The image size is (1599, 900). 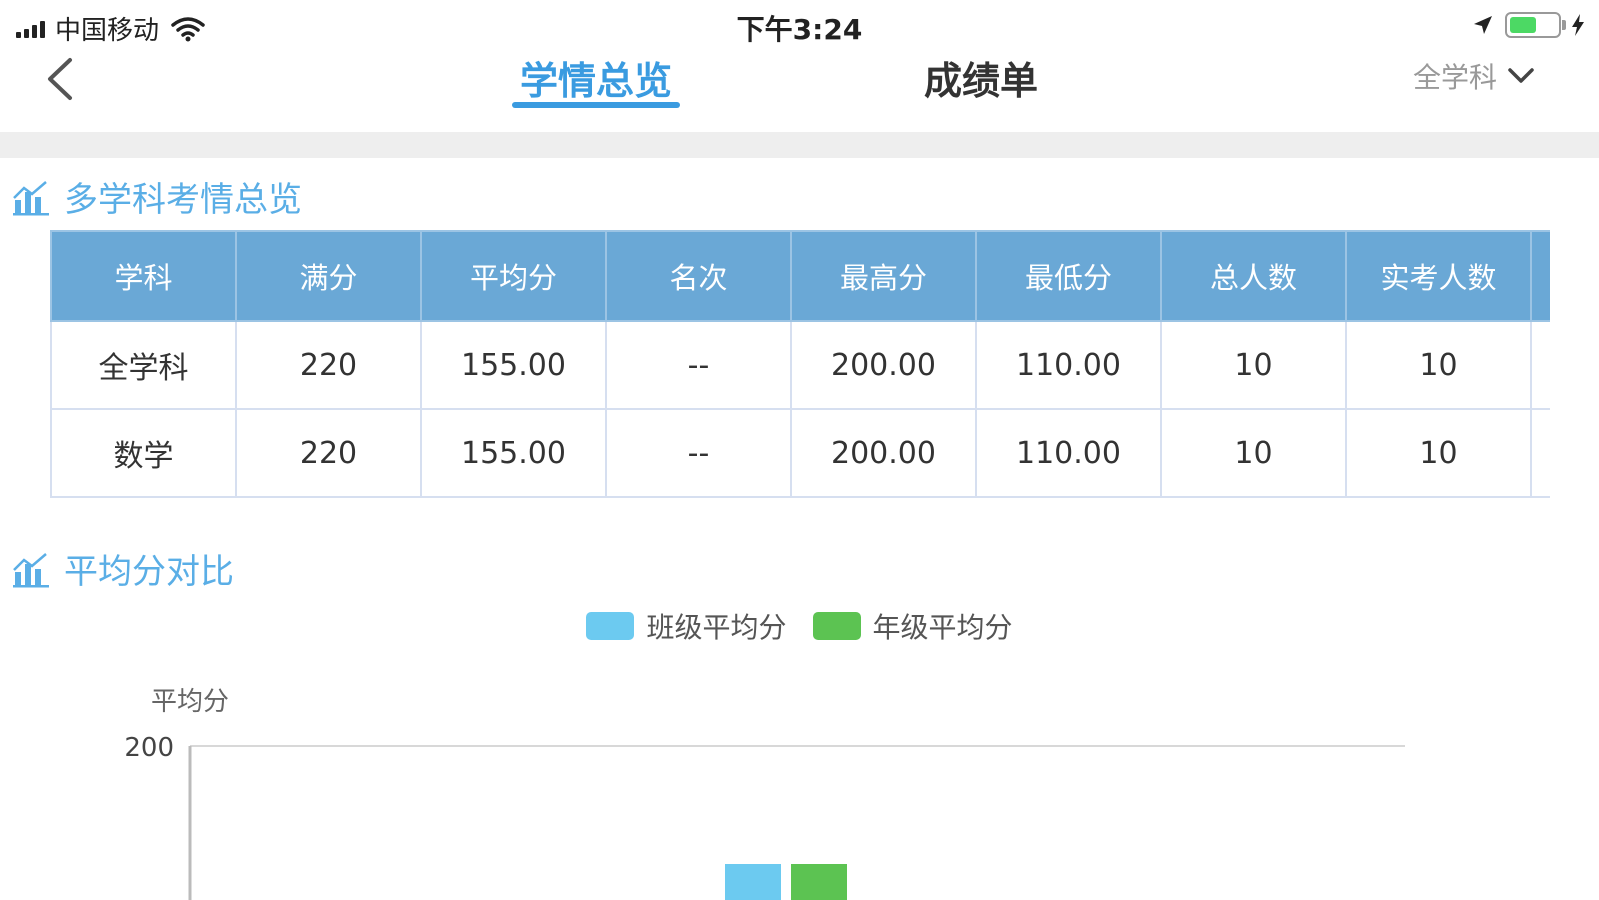 I want to click on column-header: 总人数, so click(x=1253, y=276).